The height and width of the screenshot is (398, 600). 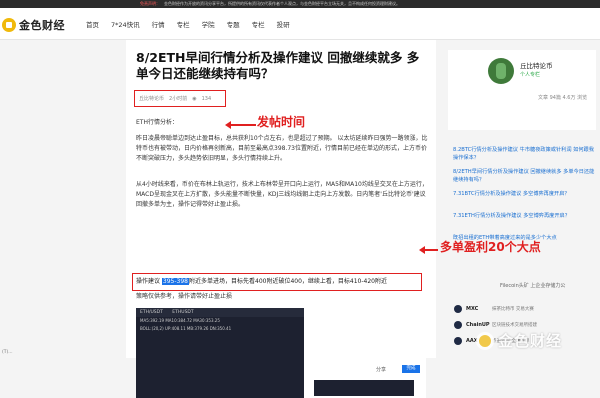 What do you see at coordinates (125, 24) in the screenshot?
I see `nav-item-flash: 7*24快讯` at bounding box center [125, 24].